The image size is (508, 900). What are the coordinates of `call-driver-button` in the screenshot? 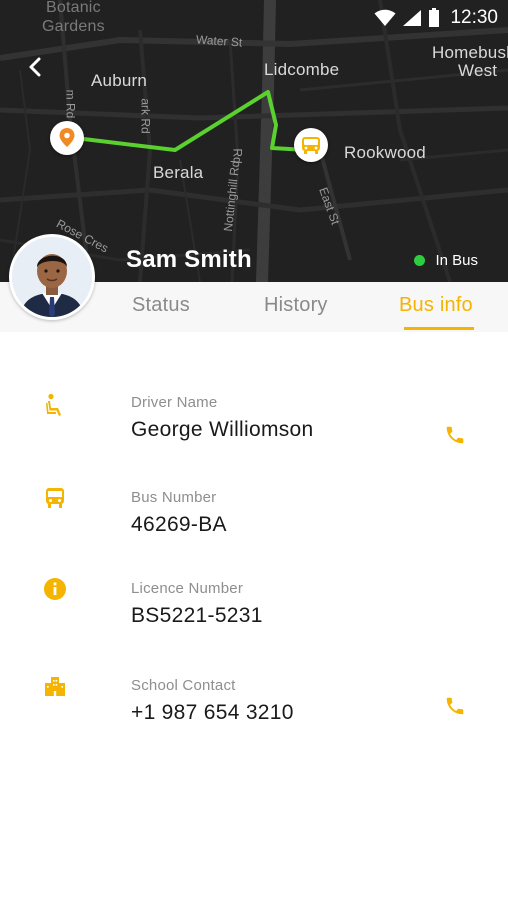 It's located at (455, 435).